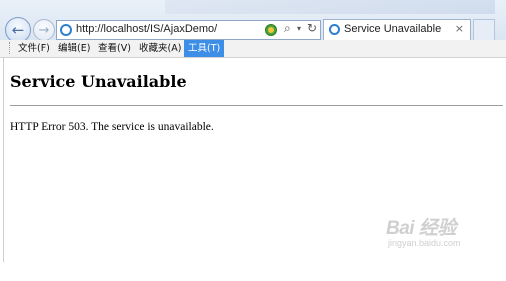 The image size is (506, 281). I want to click on forward-arrow-icon: →, so click(44, 30).